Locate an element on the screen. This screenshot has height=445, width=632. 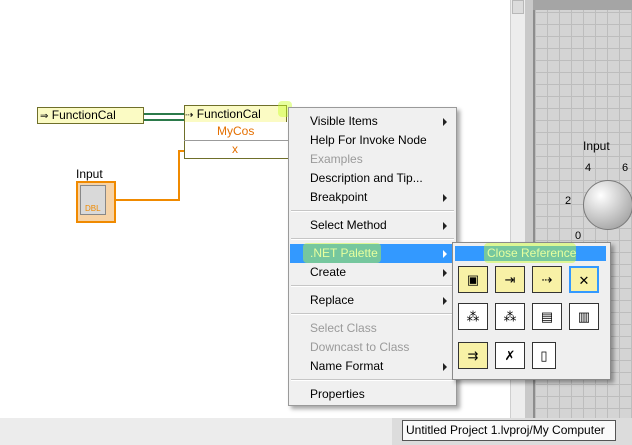
static-vi-reference-icon: ▤ is located at coordinates (547, 316).